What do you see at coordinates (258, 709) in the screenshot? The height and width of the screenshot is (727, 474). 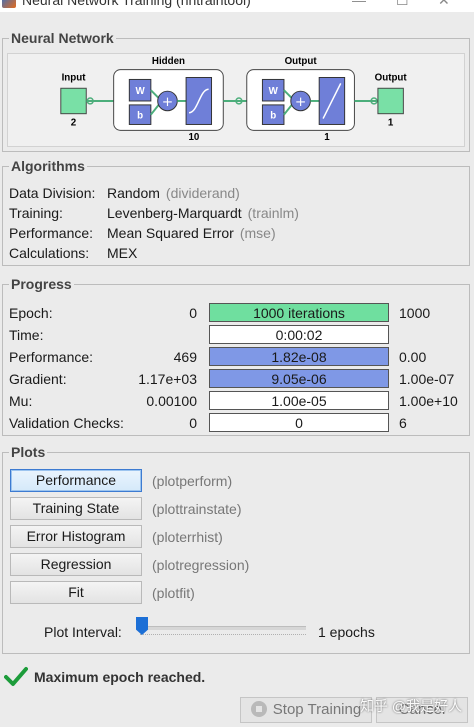 I see `stop-icon` at bounding box center [258, 709].